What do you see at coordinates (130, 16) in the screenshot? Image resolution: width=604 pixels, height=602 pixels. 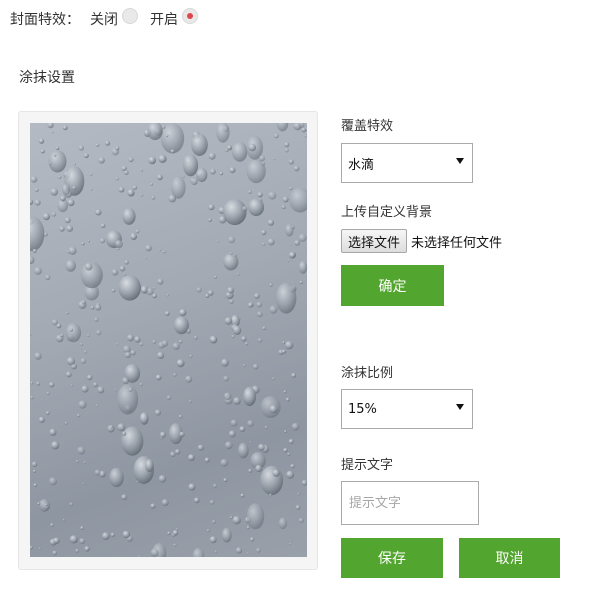 I see `cover-effect-off-radio` at bounding box center [130, 16].